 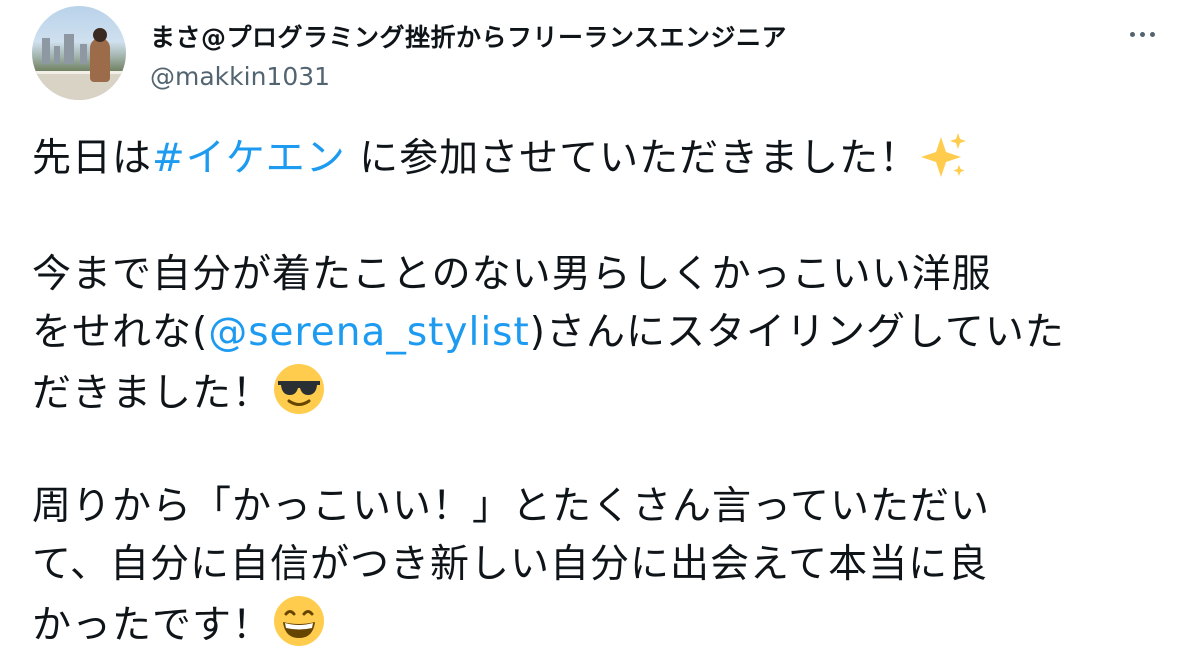 What do you see at coordinates (468, 36) in the screenshot?
I see `author-display-name: まさ@プログラミング挫折からフリーランスエンジニア` at bounding box center [468, 36].